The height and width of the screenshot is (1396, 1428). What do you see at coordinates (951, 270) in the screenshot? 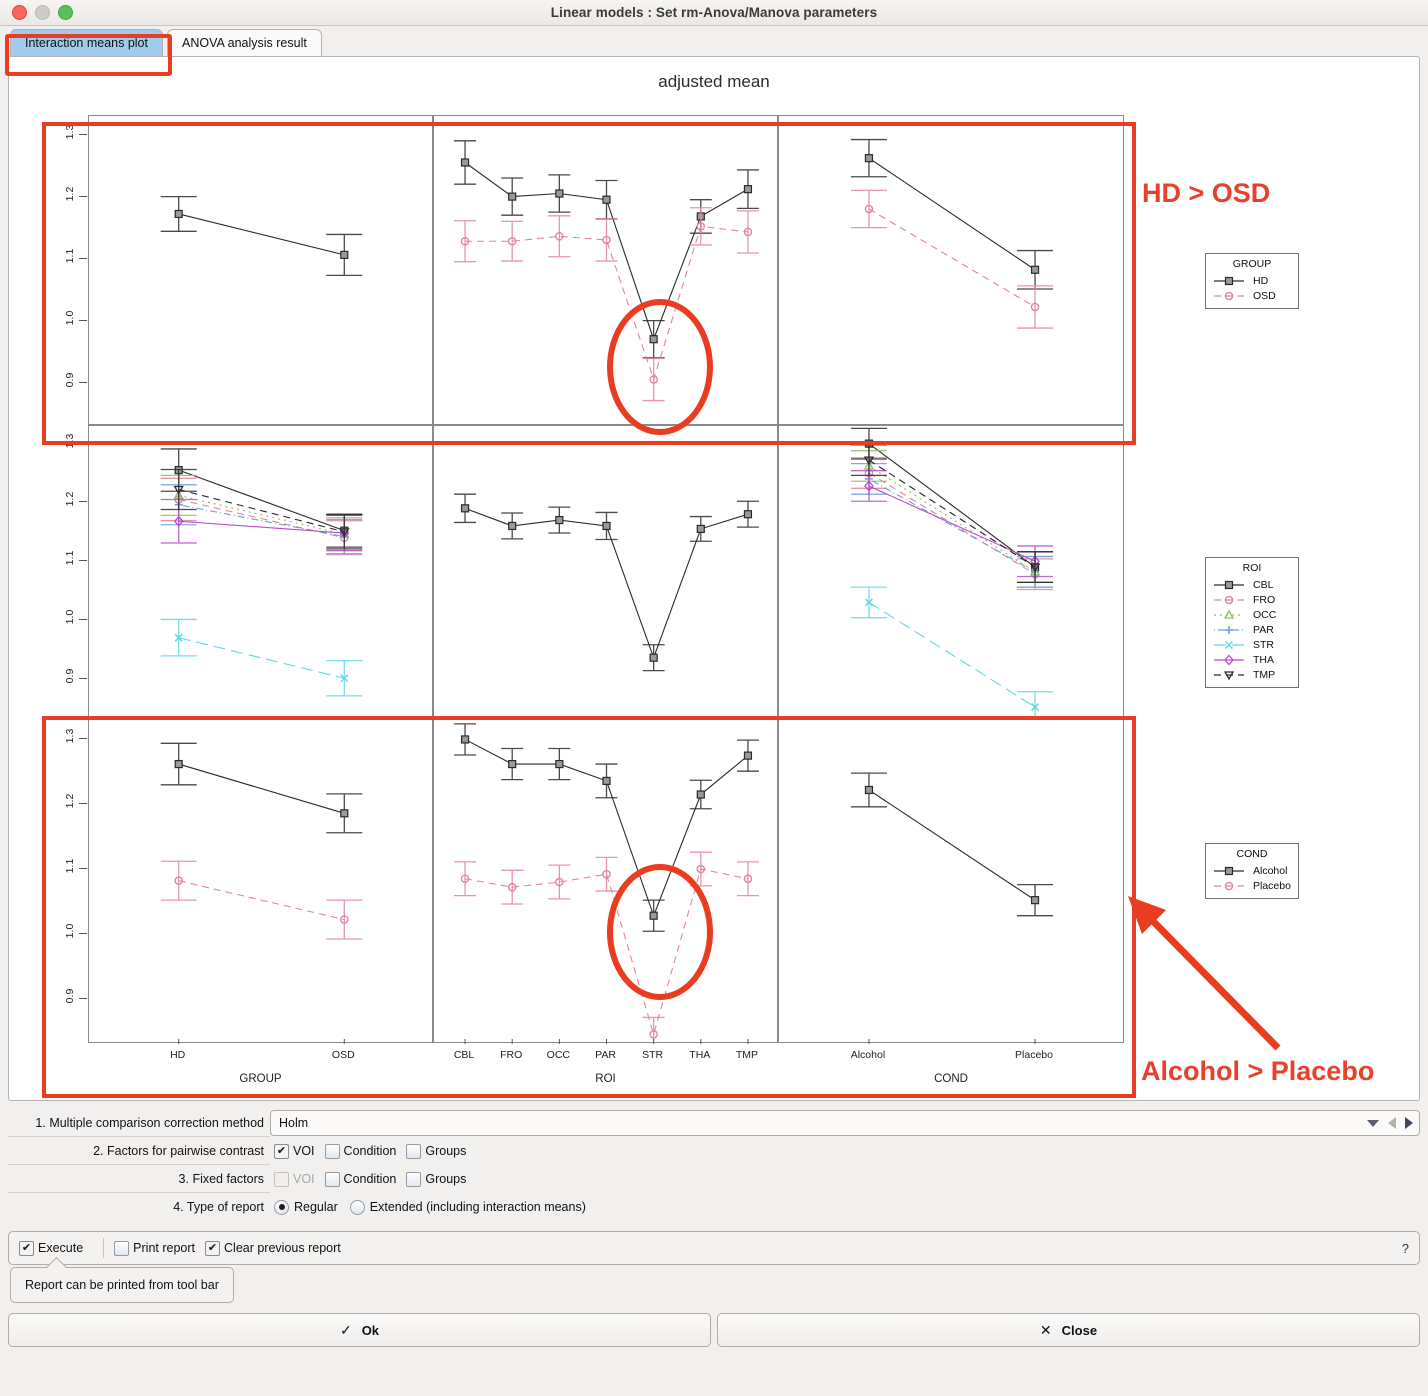
I see `plot-panel-group-cond` at bounding box center [951, 270].